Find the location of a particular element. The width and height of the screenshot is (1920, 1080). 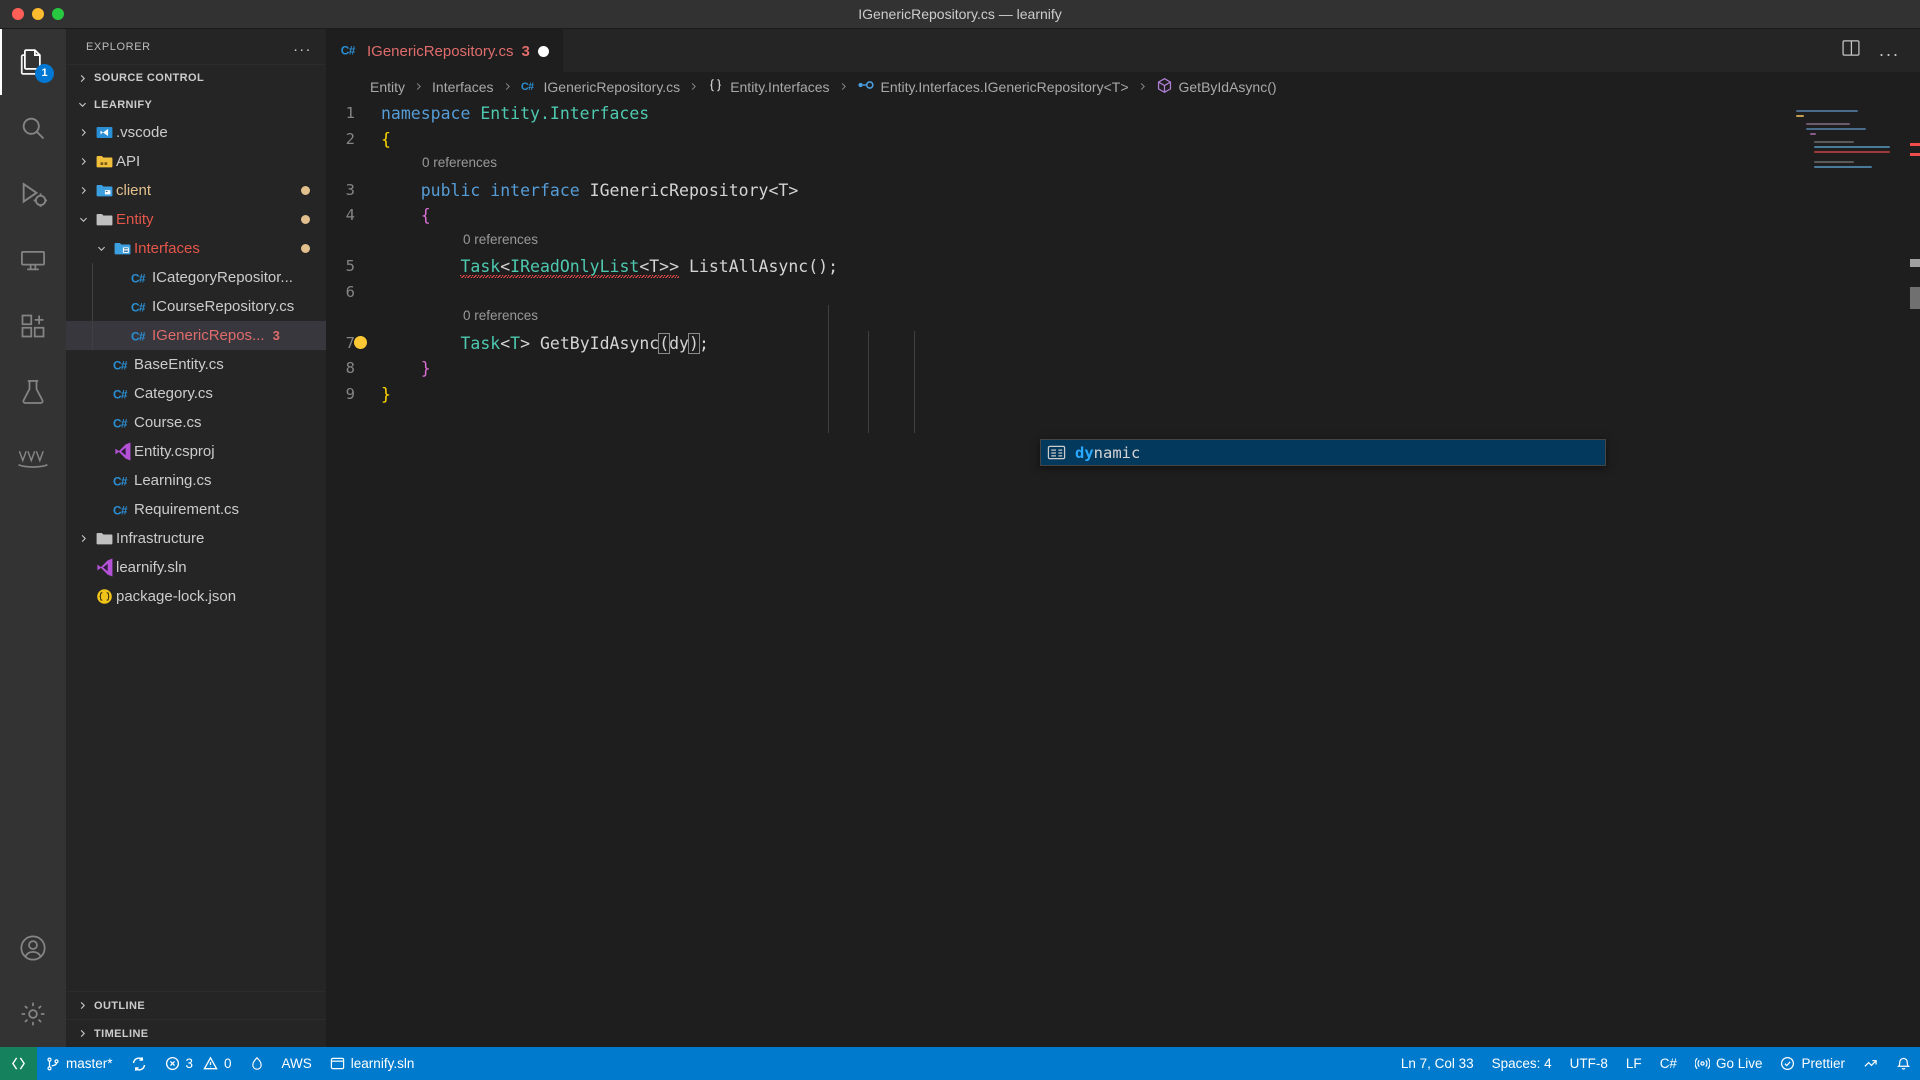

breadcrumb-item-entity-interfaces-igenericrepository-t: Entity.Interfaces.IGenericRepository<T> is located at coordinates (993, 86).